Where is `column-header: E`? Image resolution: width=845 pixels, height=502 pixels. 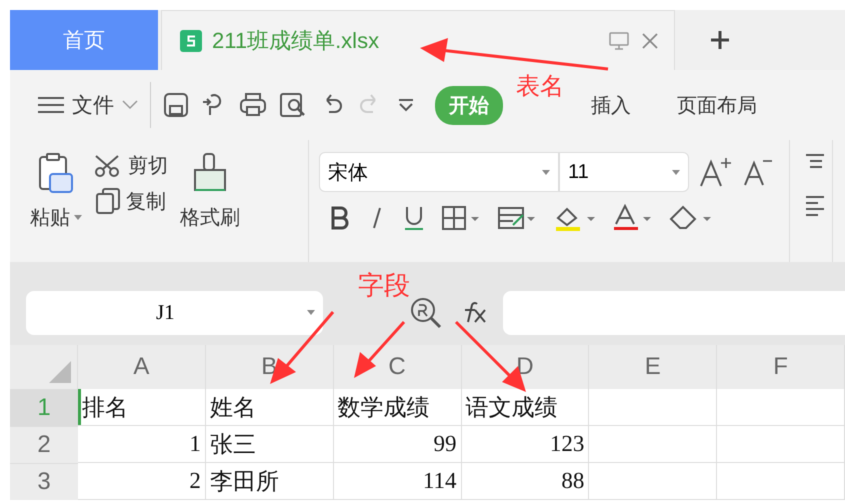
column-header: E is located at coordinates (653, 367).